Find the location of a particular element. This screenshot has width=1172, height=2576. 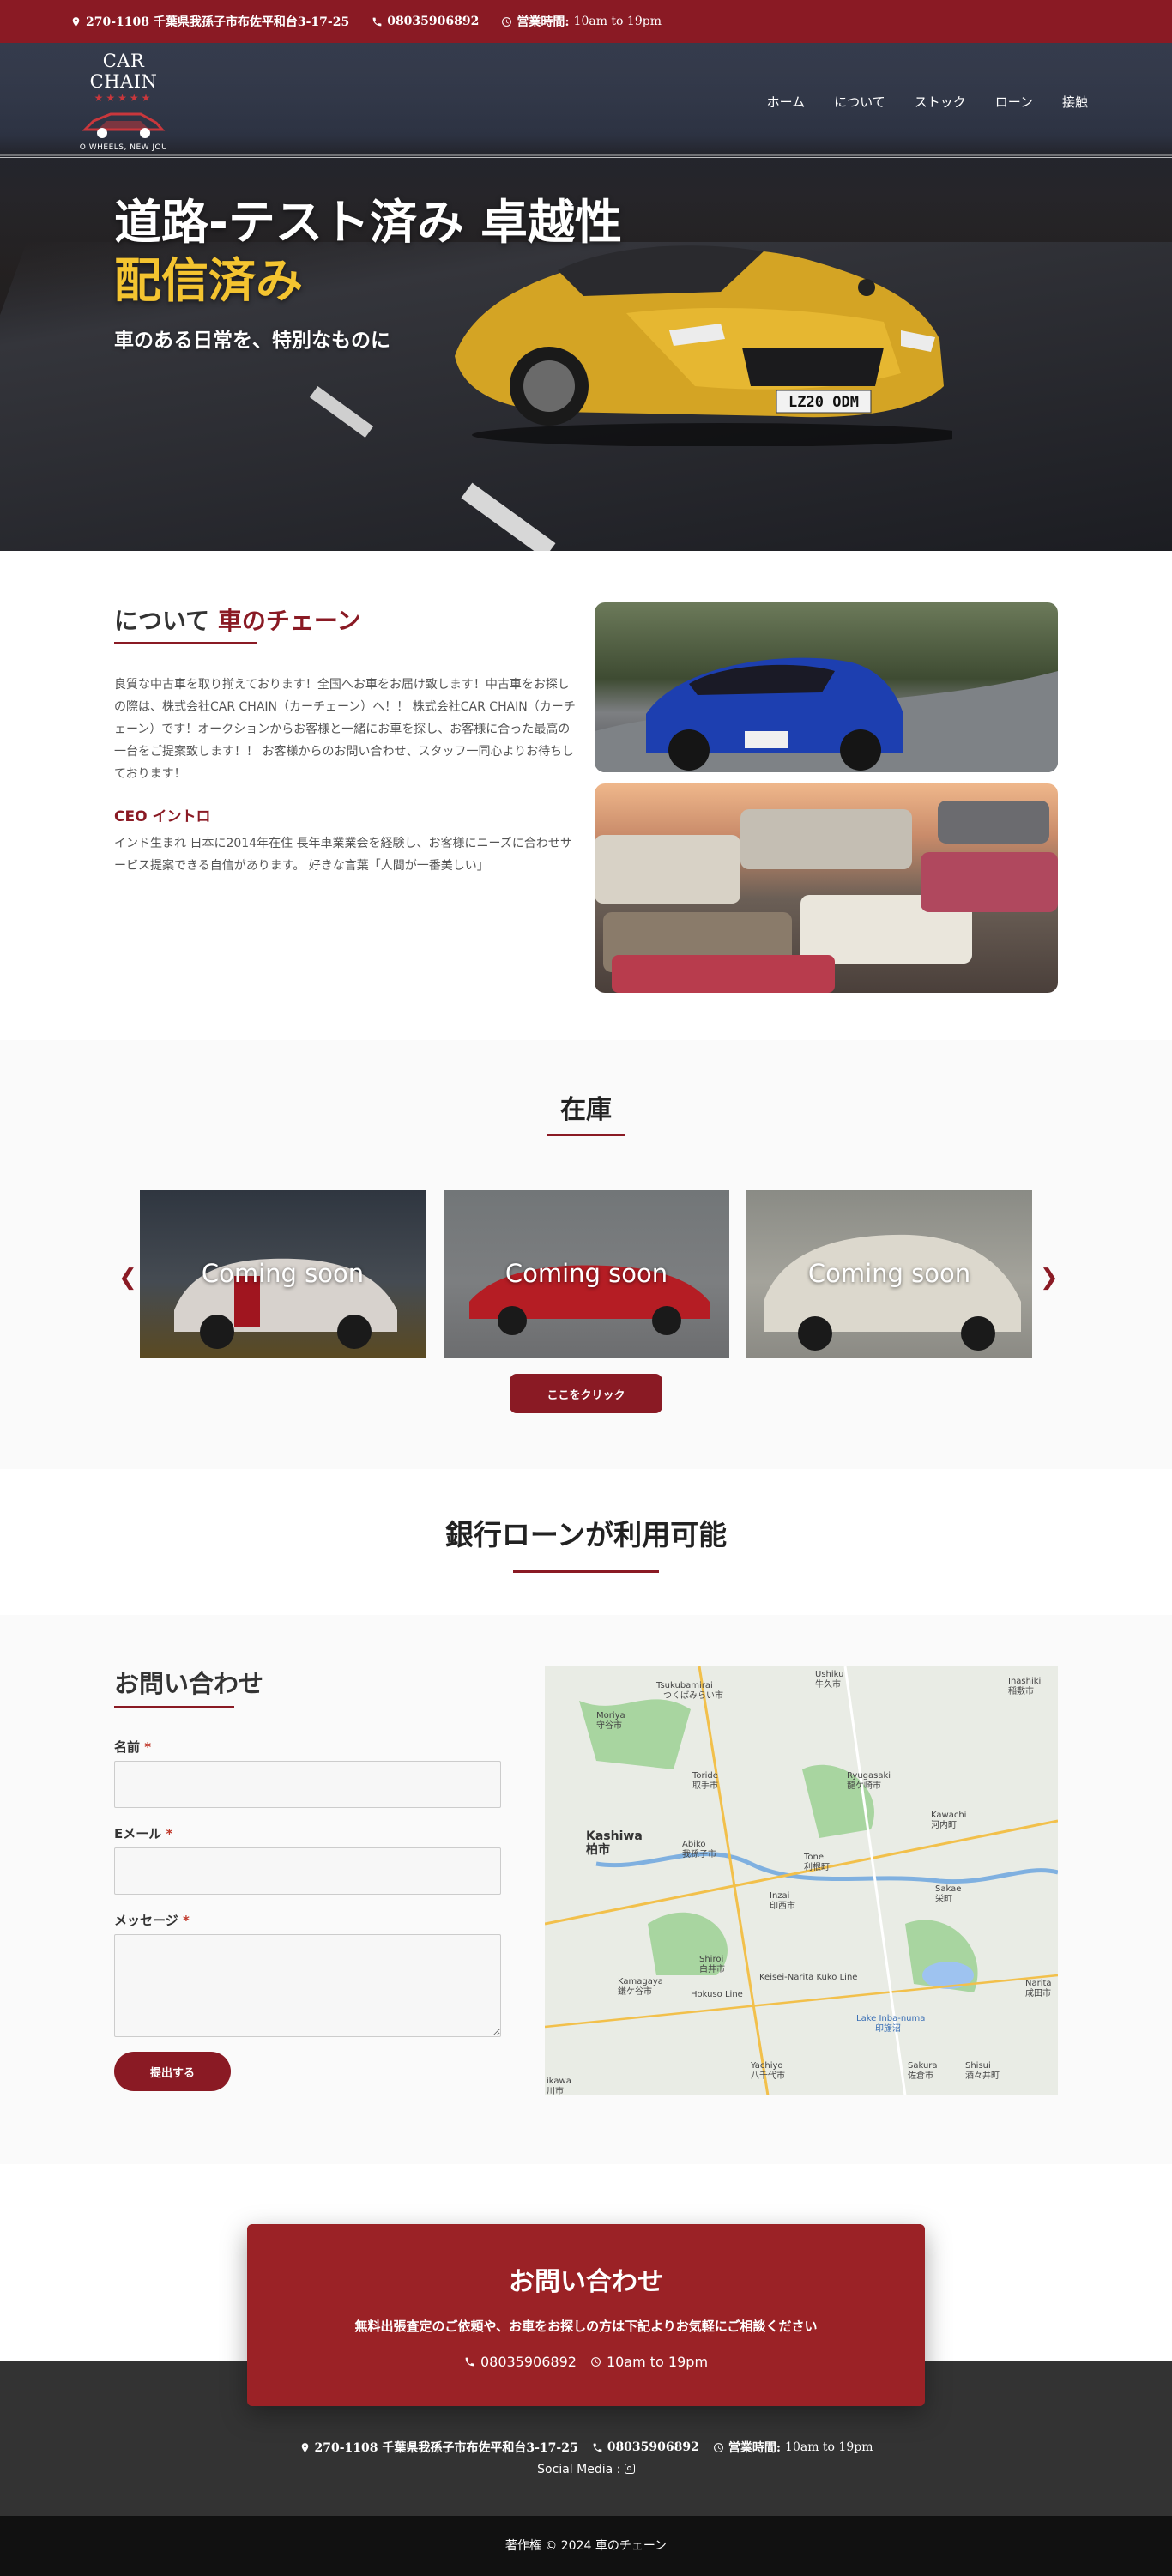

address-item: 270-1108 千葉県我孫子市布佐平和台3-17-25 is located at coordinates (209, 21).